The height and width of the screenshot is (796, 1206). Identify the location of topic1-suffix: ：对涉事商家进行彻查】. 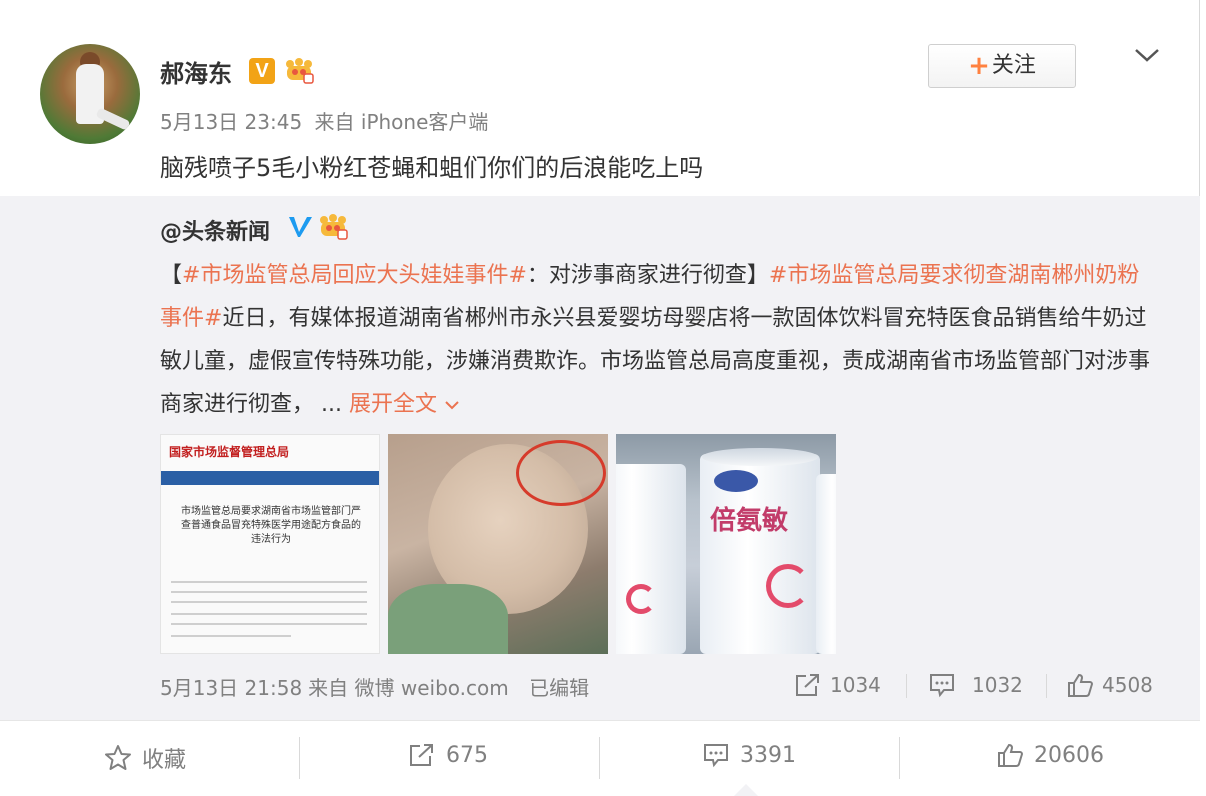
(647, 275).